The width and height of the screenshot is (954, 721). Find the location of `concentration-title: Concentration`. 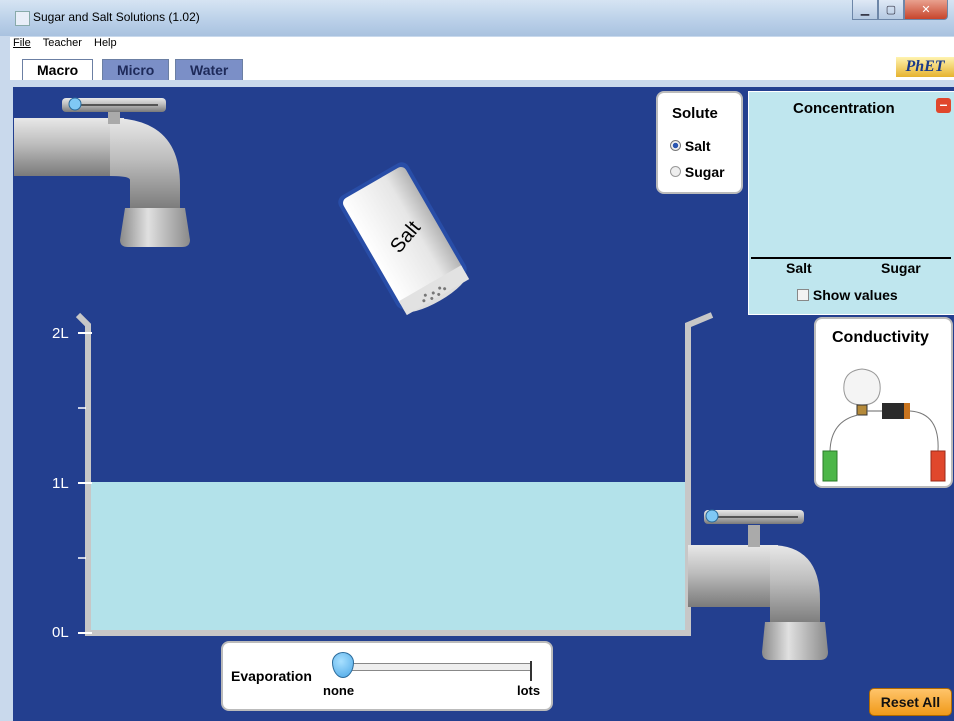

concentration-title: Concentration is located at coordinates (844, 108).